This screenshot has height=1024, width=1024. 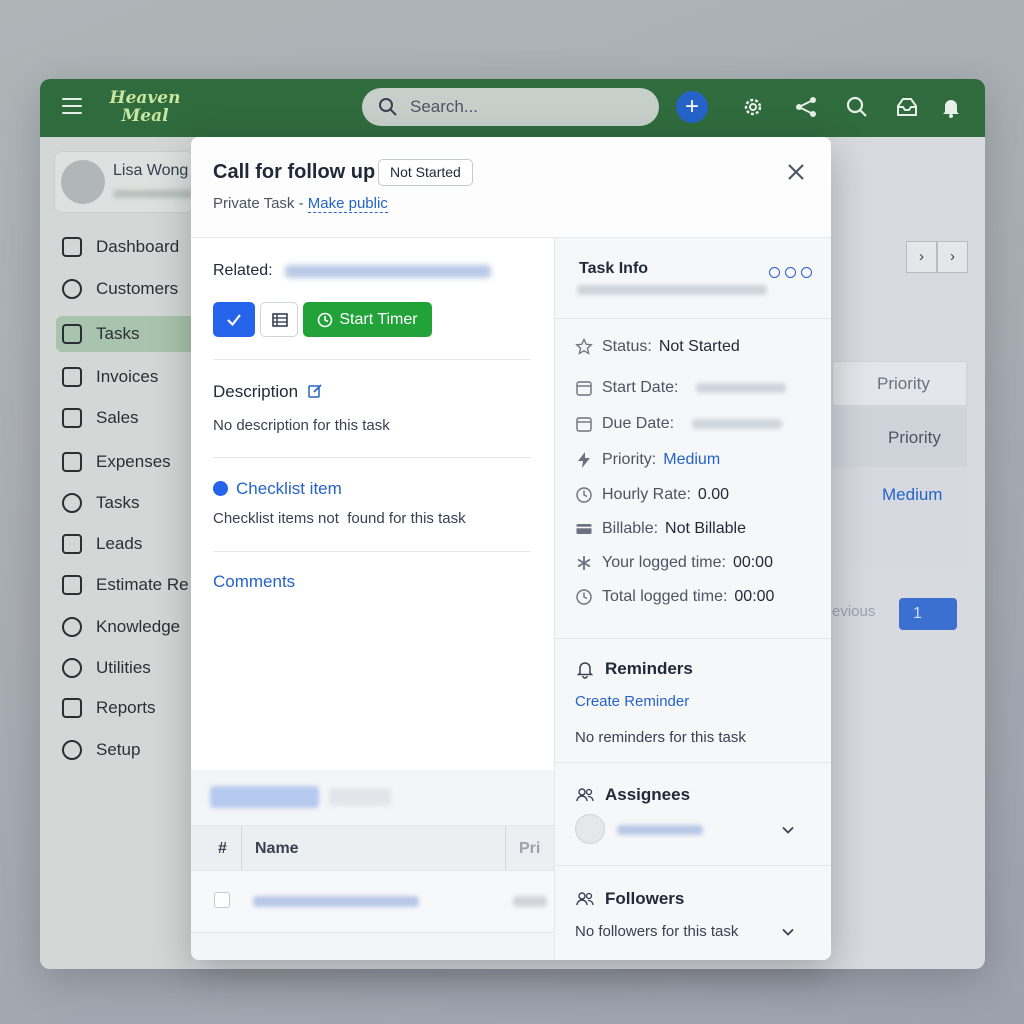 I want to click on sidebar-item-invoices: Invoices, so click(x=131, y=377).